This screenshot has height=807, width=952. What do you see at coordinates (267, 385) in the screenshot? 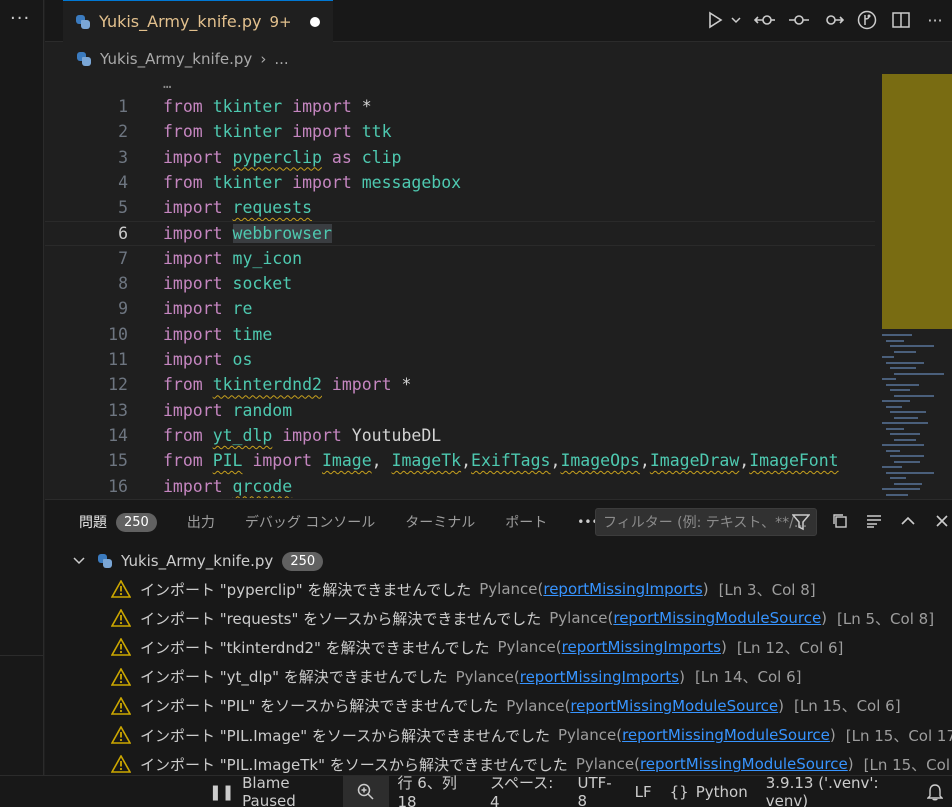
I see `code-token: tkinterdnd2` at bounding box center [267, 385].